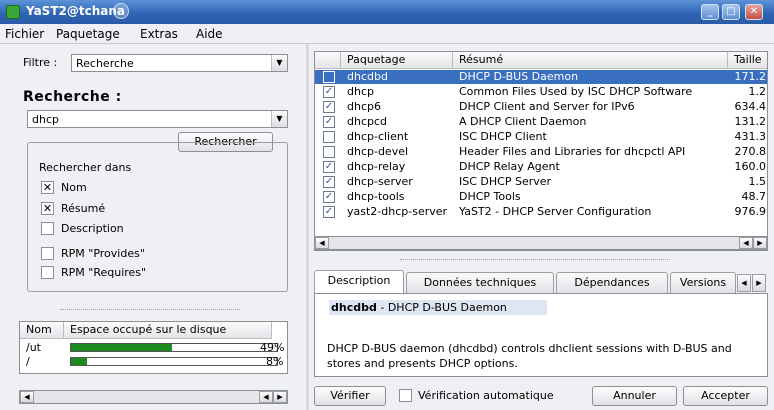  What do you see at coordinates (360, 91) in the screenshot?
I see `package-name: dhcp` at bounding box center [360, 91].